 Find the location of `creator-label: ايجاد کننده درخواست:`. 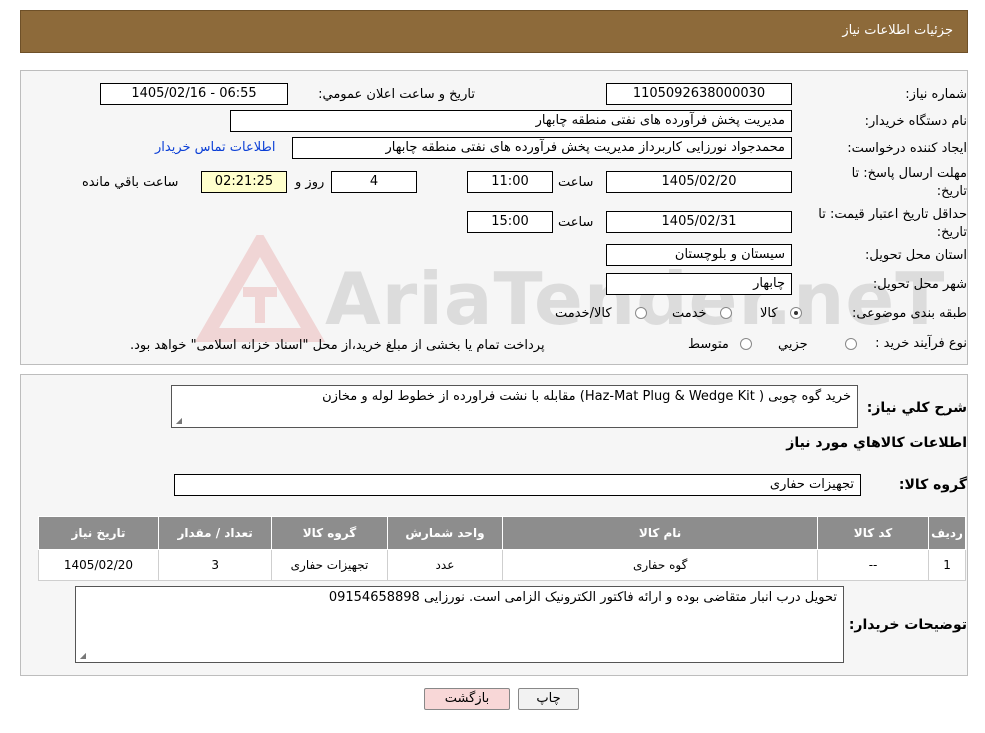

creator-label: ايجاد کننده درخواست: is located at coordinates (907, 148).